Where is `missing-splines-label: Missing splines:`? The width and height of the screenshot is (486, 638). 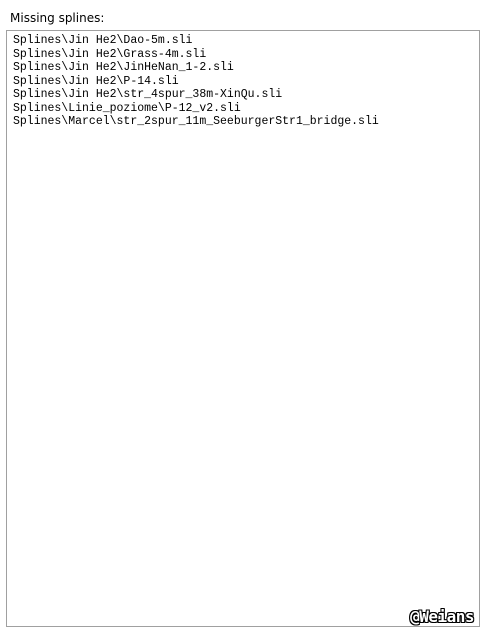
missing-splines-label: Missing splines: is located at coordinates (57, 18).